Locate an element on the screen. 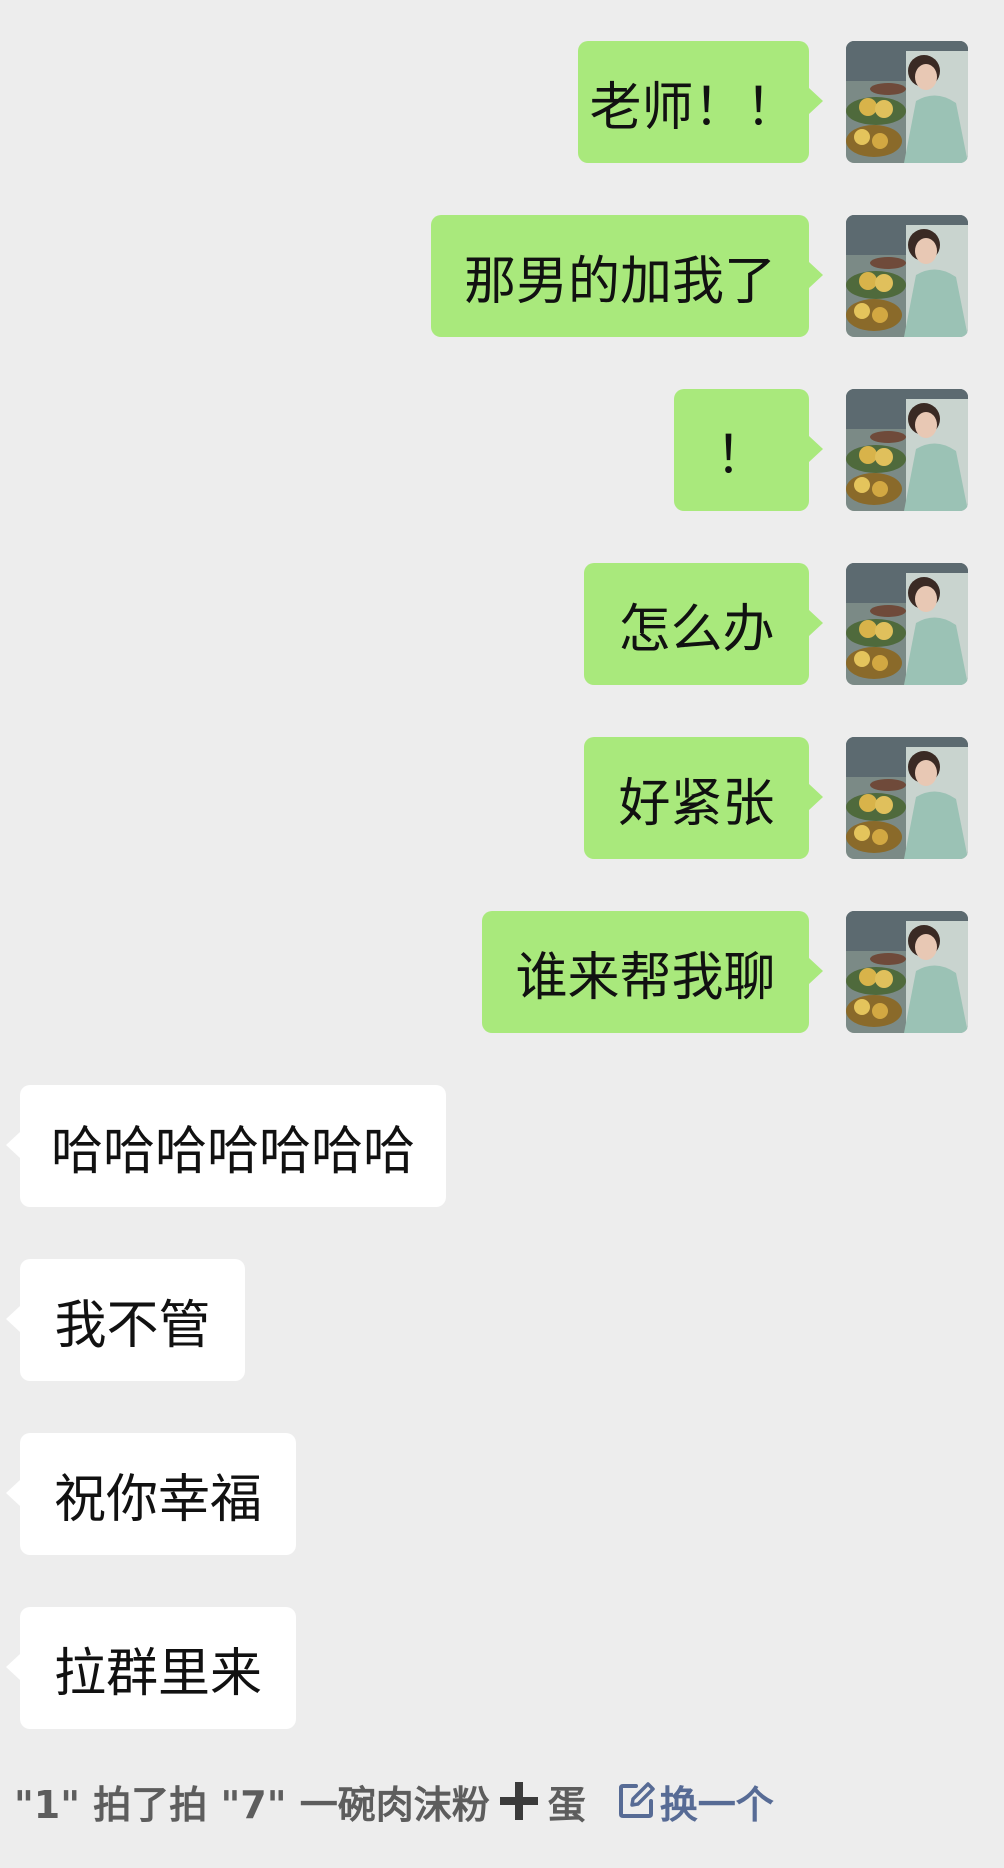  outgoing-message: ！ is located at coordinates (741, 450).